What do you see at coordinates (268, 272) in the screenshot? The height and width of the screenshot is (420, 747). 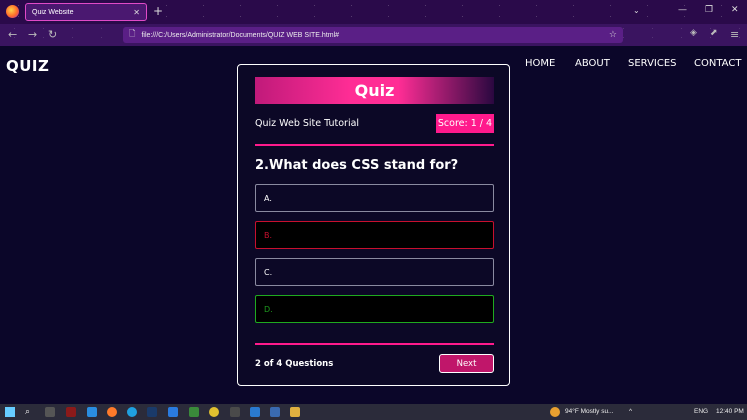 I see `option-c-label: C.` at bounding box center [268, 272].